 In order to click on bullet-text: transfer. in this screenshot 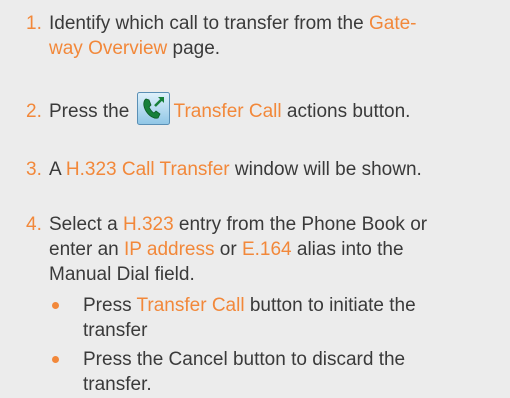, I will do `click(117, 384)`.